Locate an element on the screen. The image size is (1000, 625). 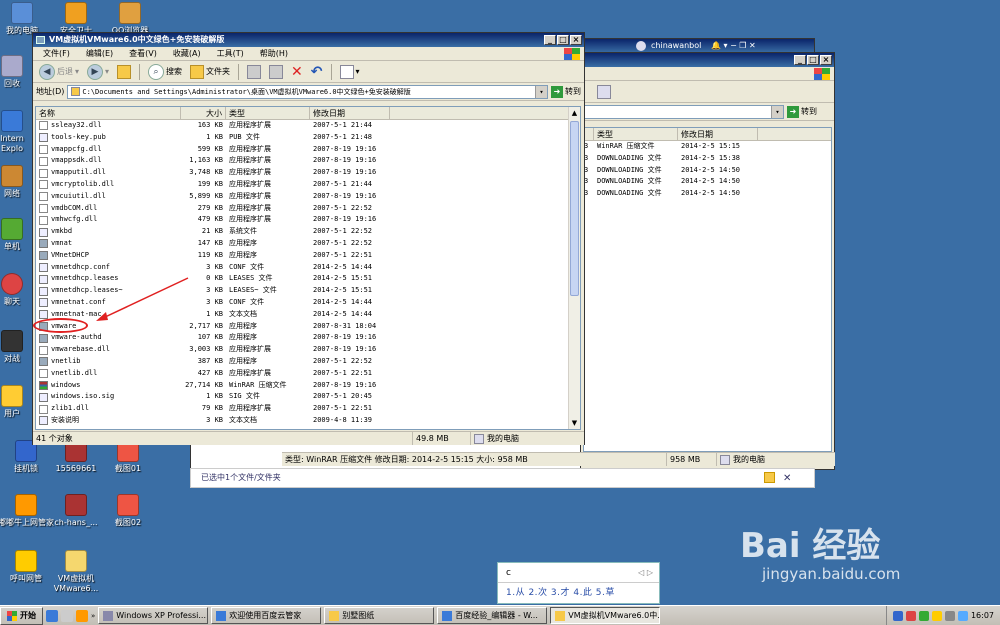
chevron-right-icon: » is located at coordinates (93, 616).